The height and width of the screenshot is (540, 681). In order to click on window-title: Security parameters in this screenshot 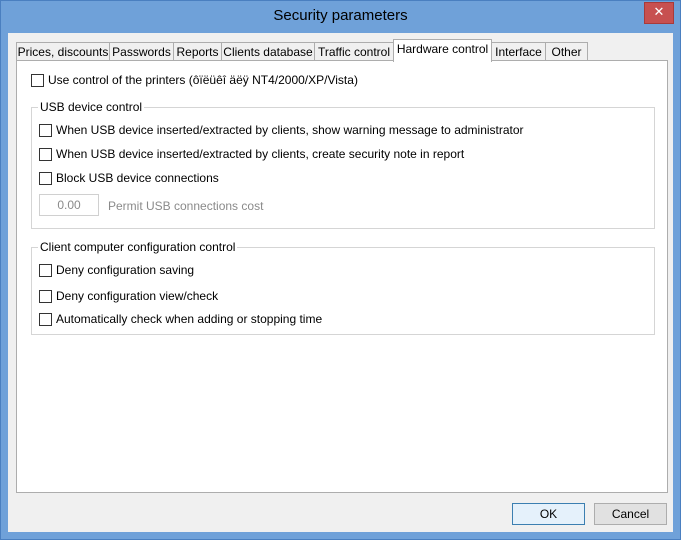, I will do `click(340, 15)`.